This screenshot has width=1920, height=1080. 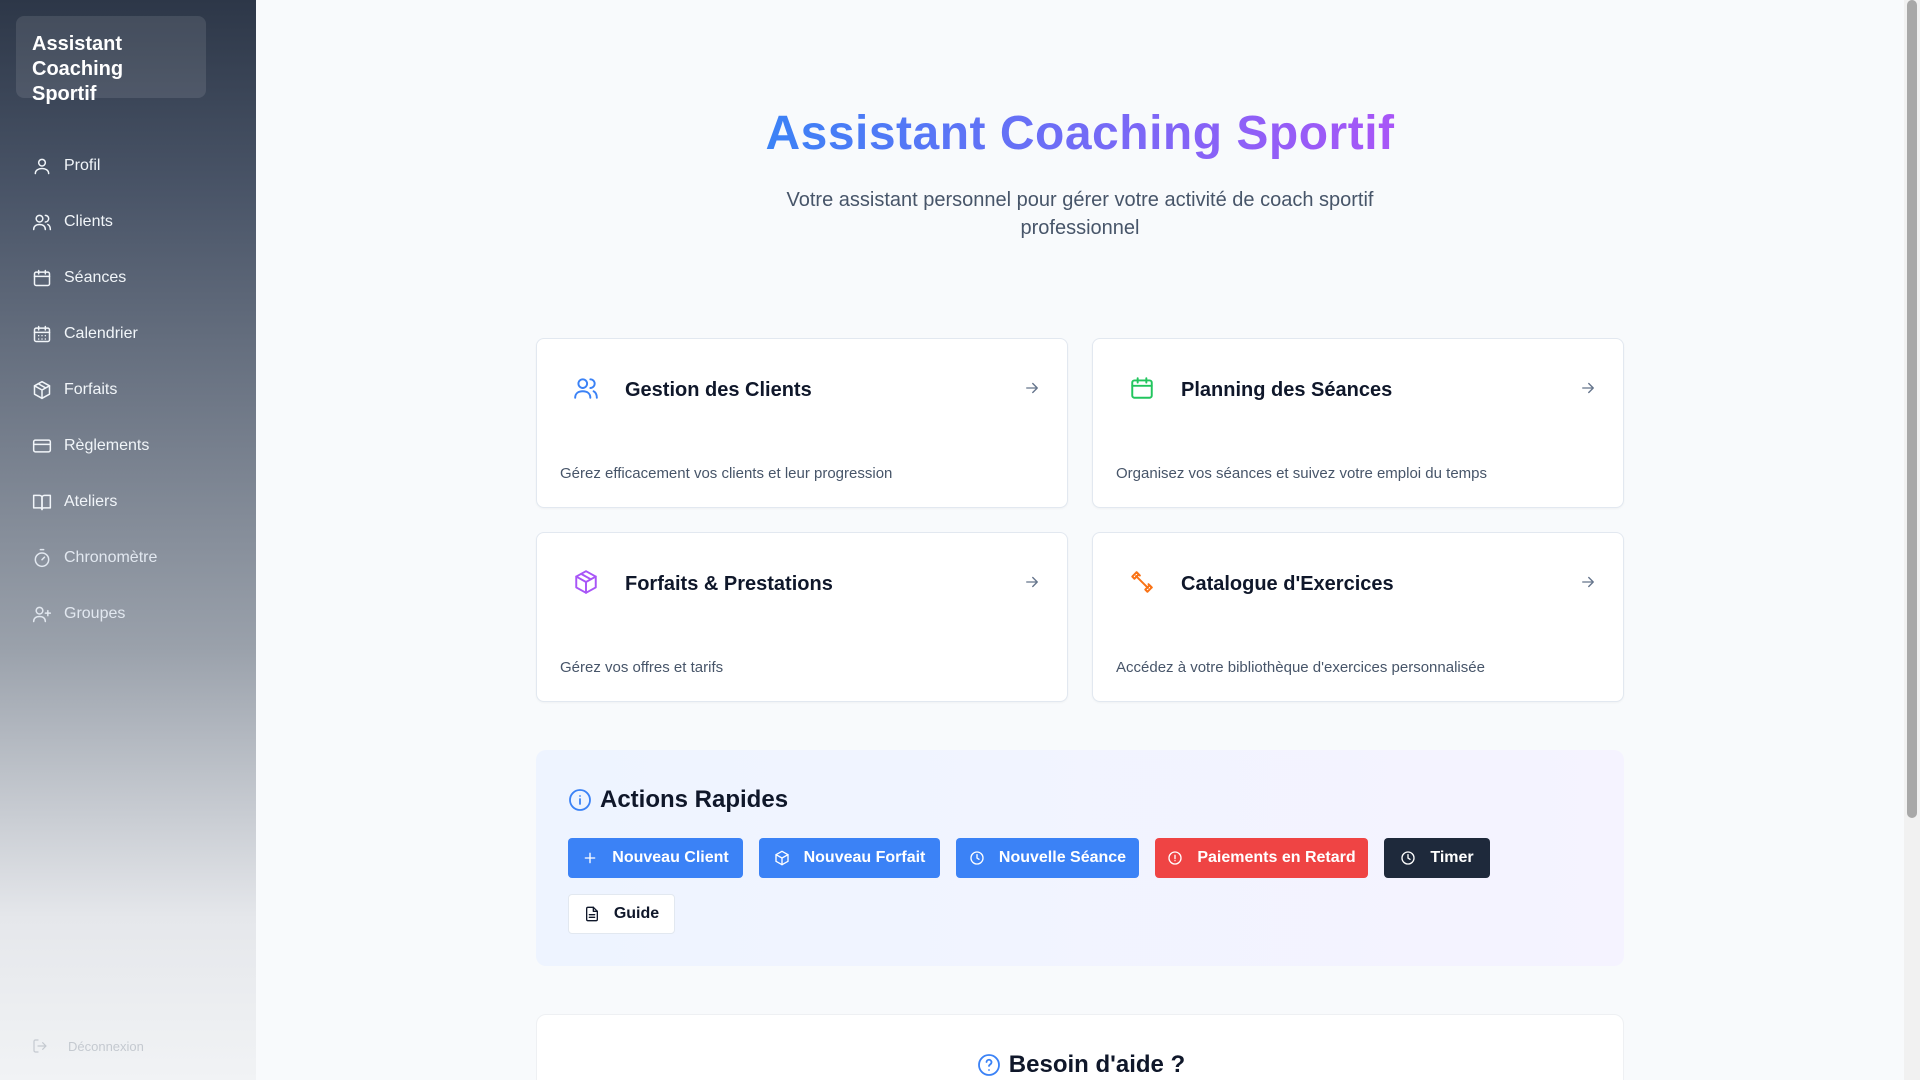 I want to click on dumbbell-icon, so click(x=1142, y=582).